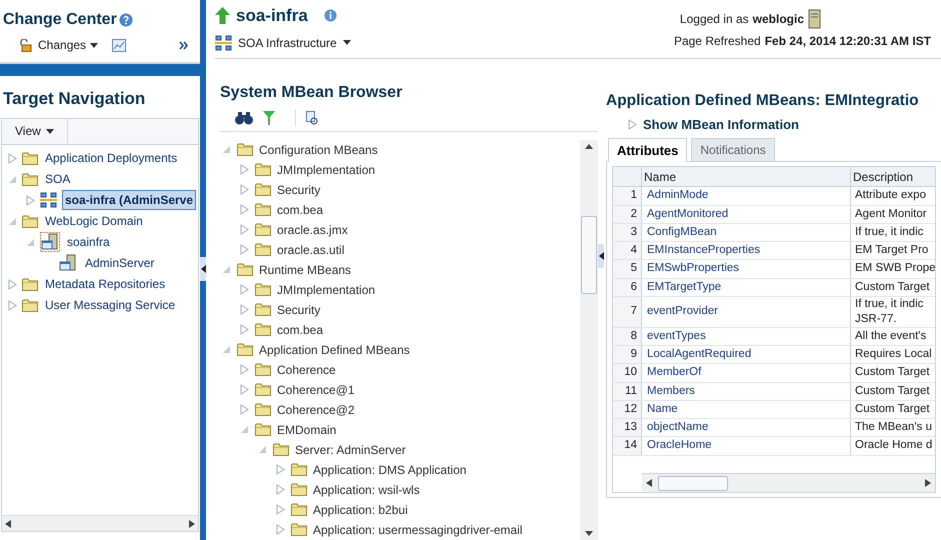 The height and width of the screenshot is (540, 941). Describe the element at coordinates (305, 269) in the screenshot. I see `tree-item: Runtime MBeans` at that location.